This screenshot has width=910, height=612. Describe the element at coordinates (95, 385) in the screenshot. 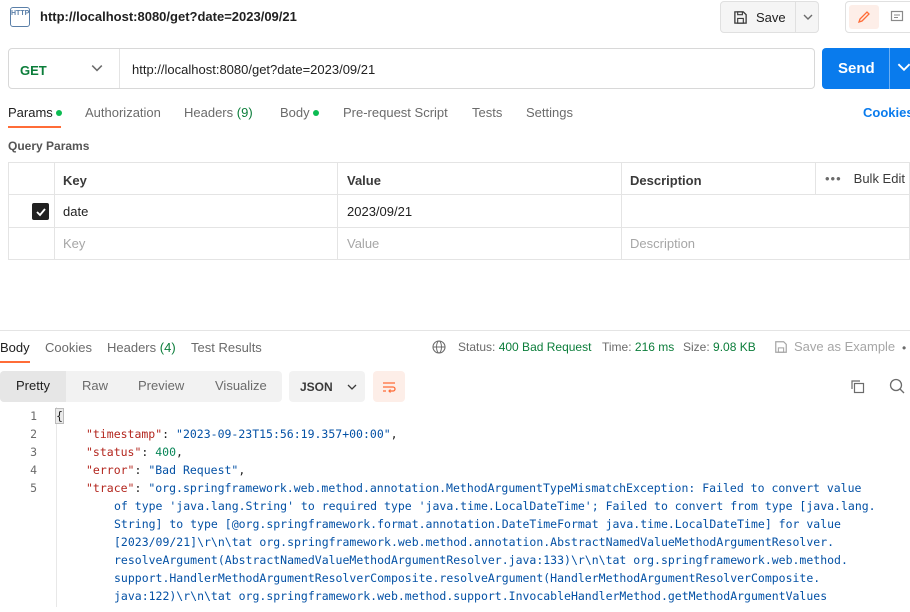

I see `format-raw: Raw` at that location.